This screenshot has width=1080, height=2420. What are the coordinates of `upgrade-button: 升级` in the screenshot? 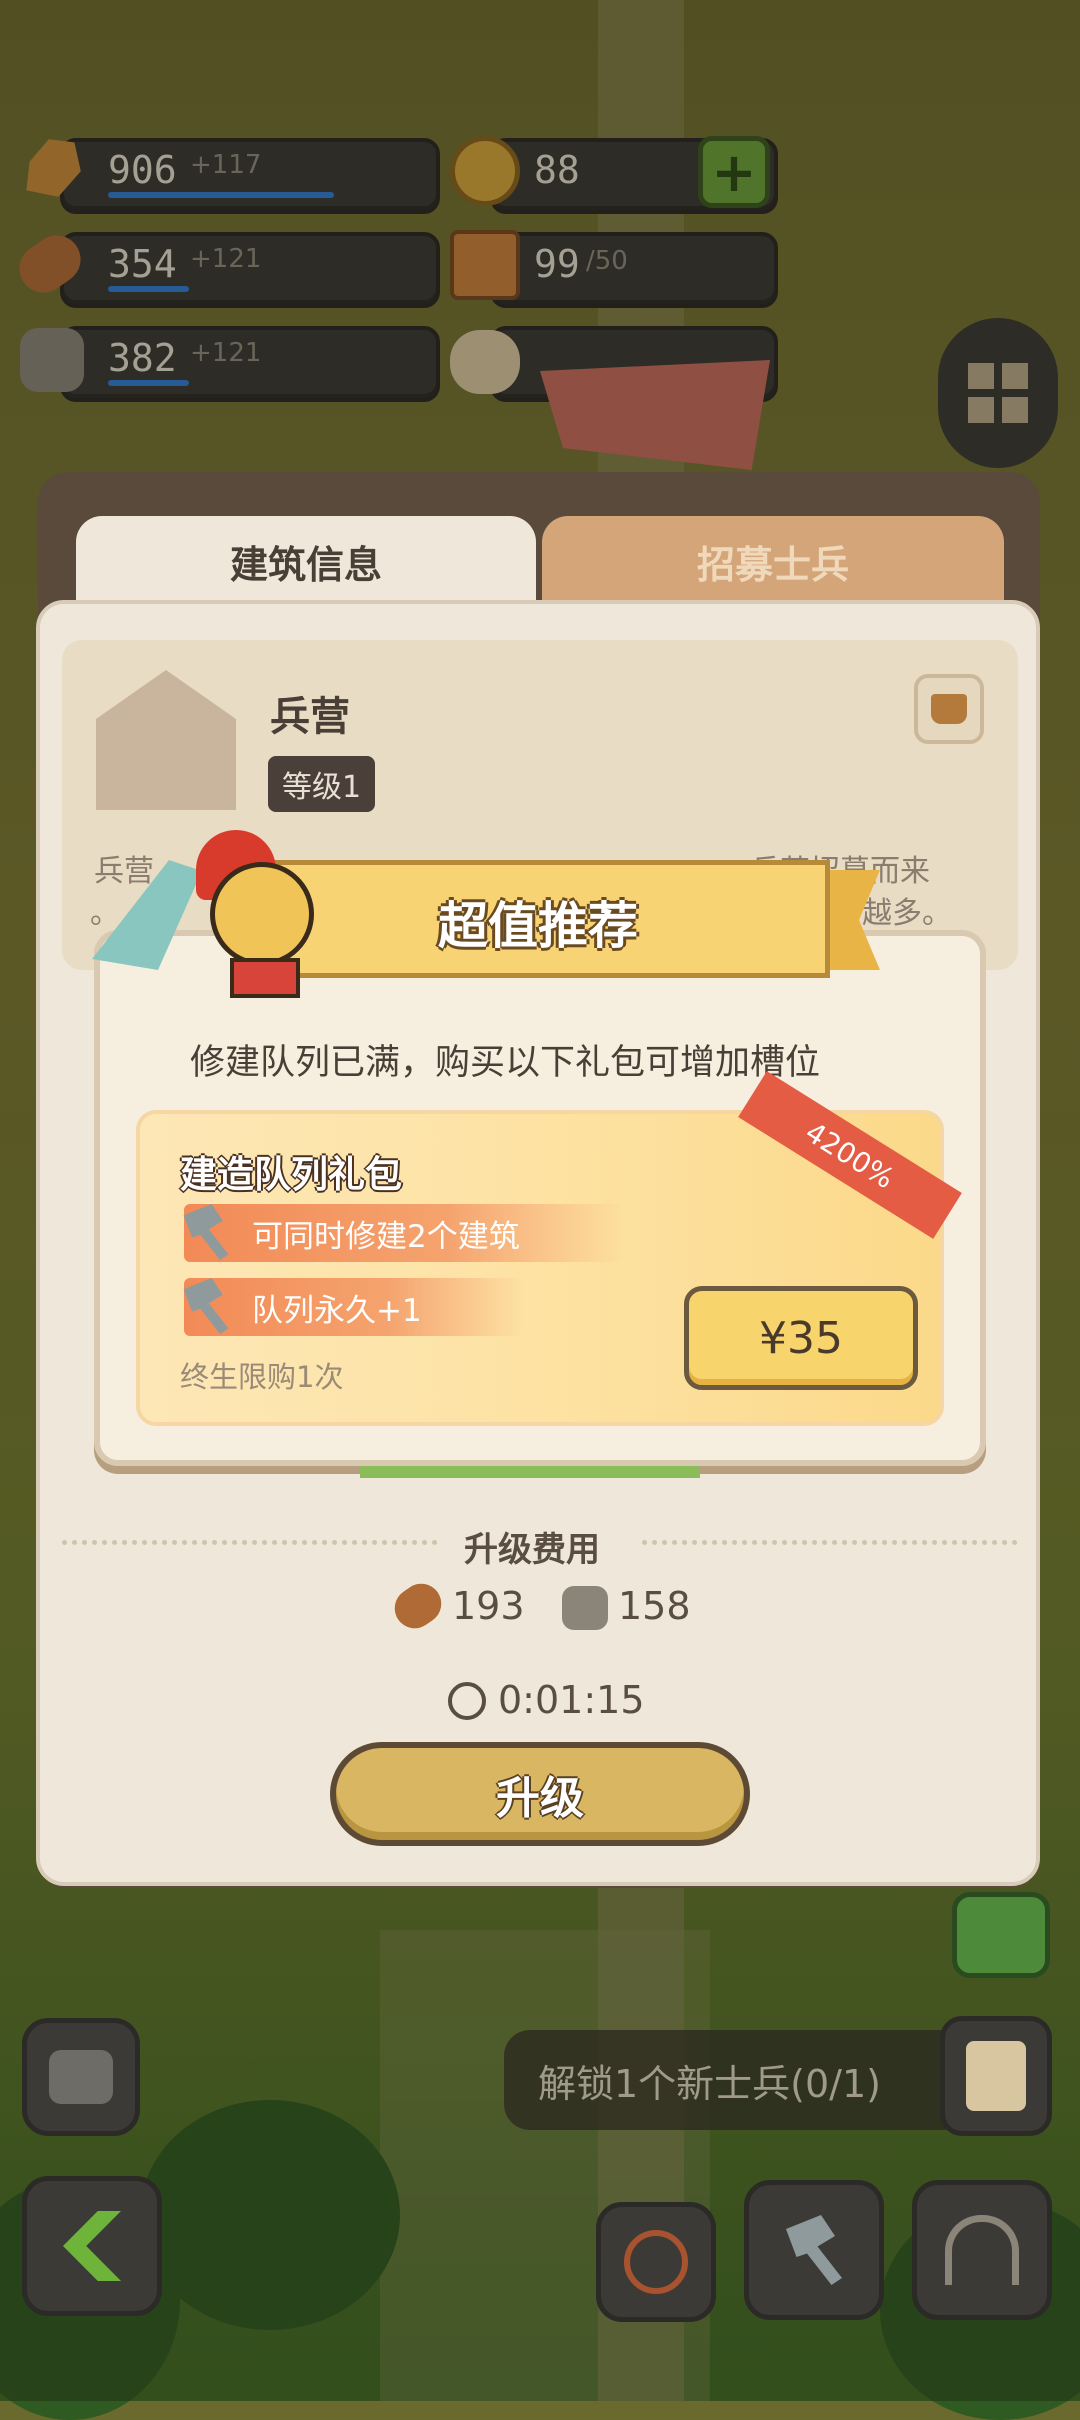 It's located at (540, 1794).